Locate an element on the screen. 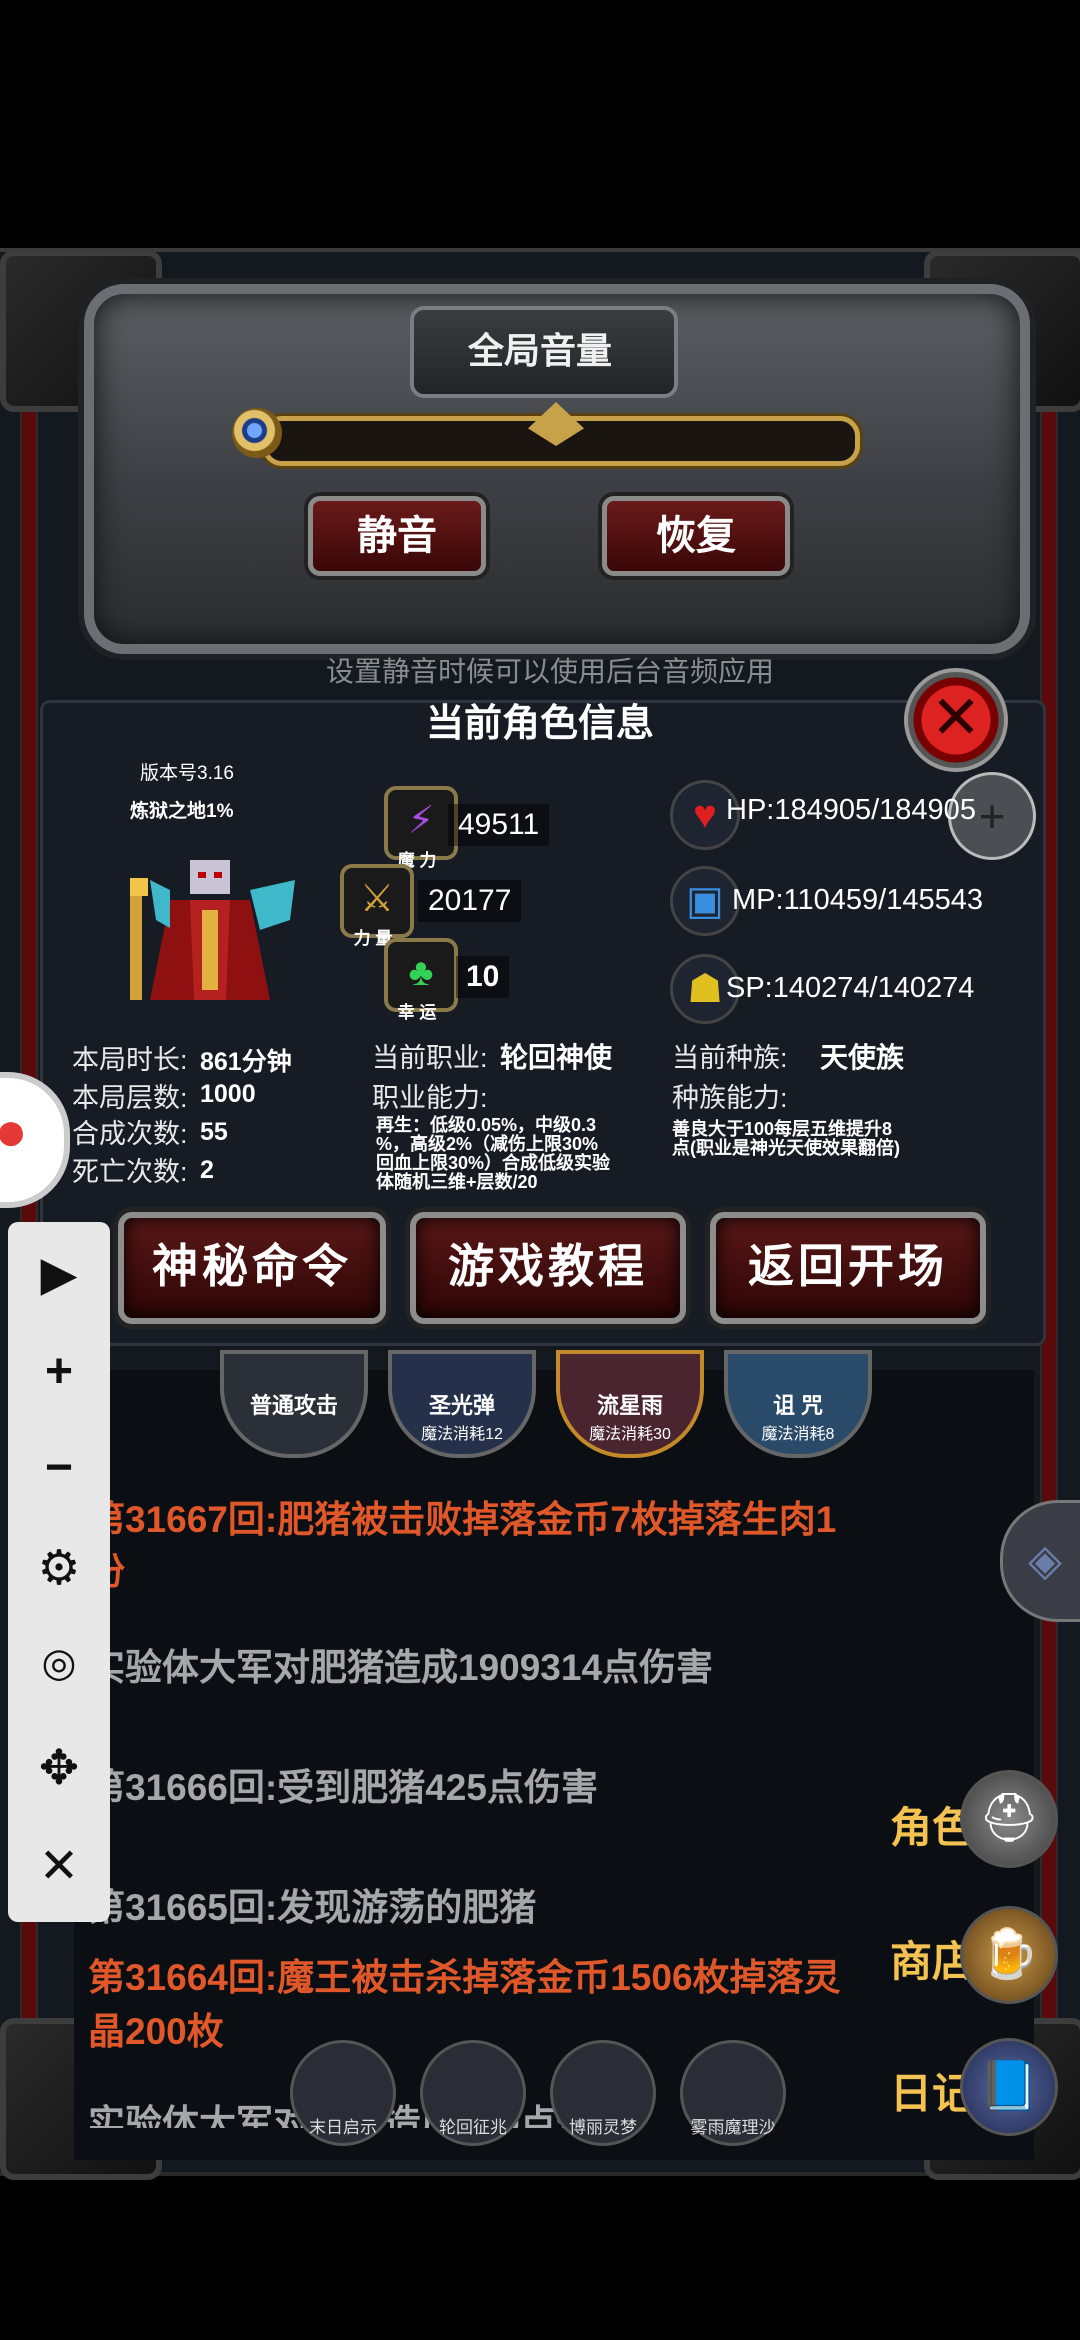 The width and height of the screenshot is (1080, 2340). user-icon: ● is located at coordinates (17, 1133).